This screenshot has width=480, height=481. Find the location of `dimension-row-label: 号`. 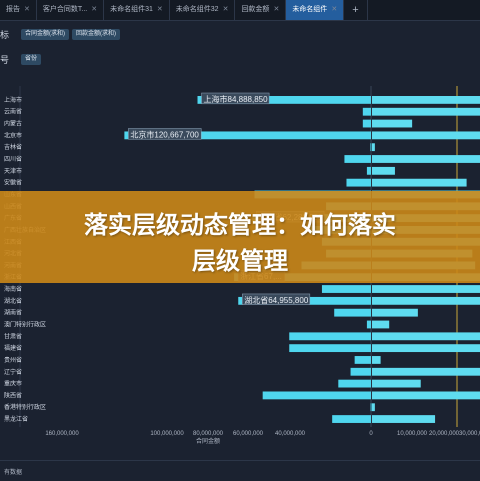

dimension-row-label: 号 is located at coordinates (5, 60).